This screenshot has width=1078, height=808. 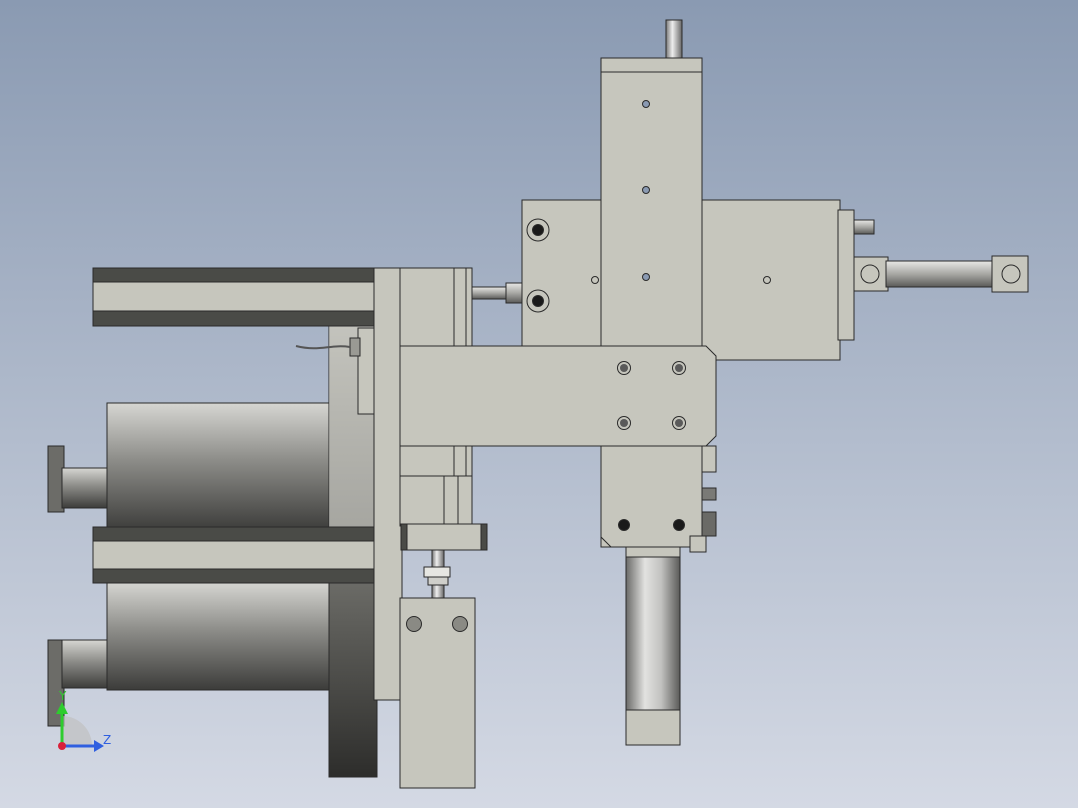 What do you see at coordinates (558, 396) in the screenshot?
I see `horizontal-arm` at bounding box center [558, 396].